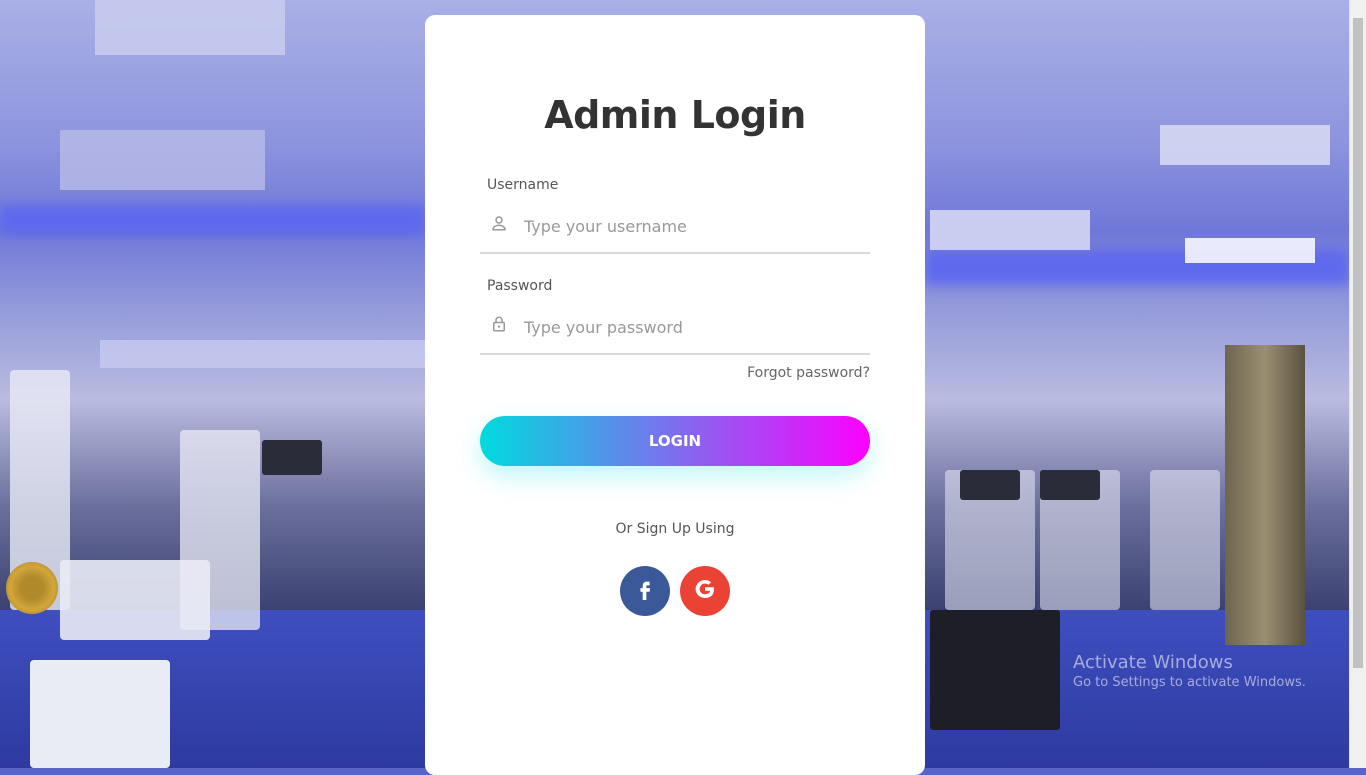  Describe the element at coordinates (499, 324) in the screenshot. I see `lock-icon` at that location.